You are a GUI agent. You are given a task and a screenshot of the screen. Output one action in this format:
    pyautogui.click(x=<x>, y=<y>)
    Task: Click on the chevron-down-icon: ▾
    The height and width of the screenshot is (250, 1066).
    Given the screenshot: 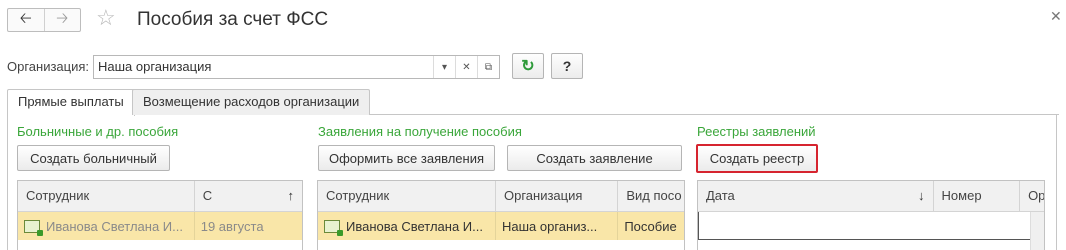 What is the action you would take?
    pyautogui.click(x=444, y=67)
    